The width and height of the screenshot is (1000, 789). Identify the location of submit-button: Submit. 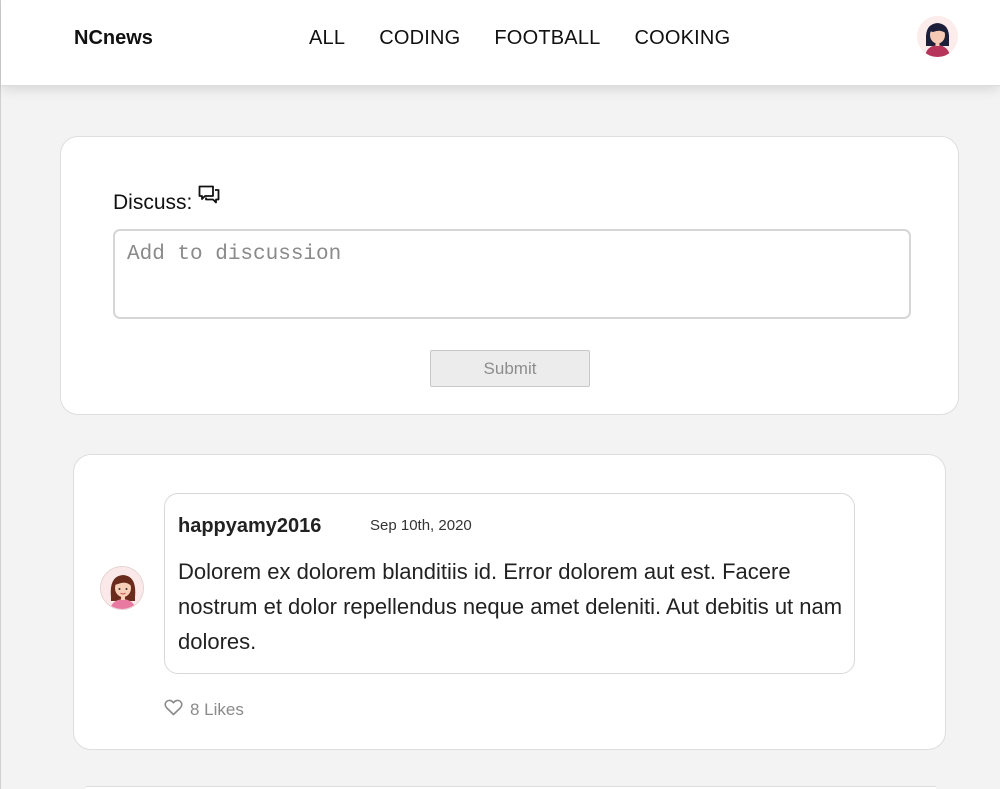
(510, 368).